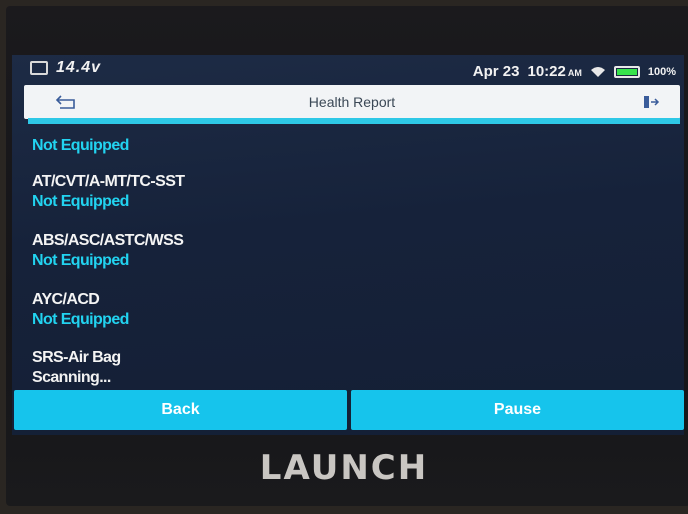  Describe the element at coordinates (76, 357) in the screenshot. I see `item-name: SRS-Air Bag` at that location.